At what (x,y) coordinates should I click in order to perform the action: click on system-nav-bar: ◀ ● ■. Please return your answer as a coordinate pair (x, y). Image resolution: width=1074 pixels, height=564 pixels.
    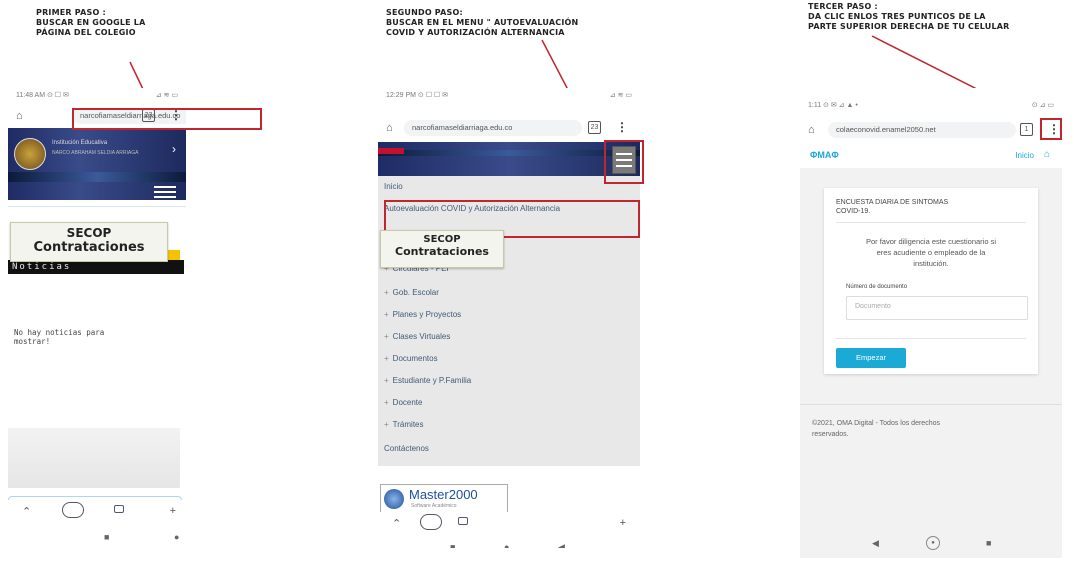
    Looking at the image, I should click on (931, 544).